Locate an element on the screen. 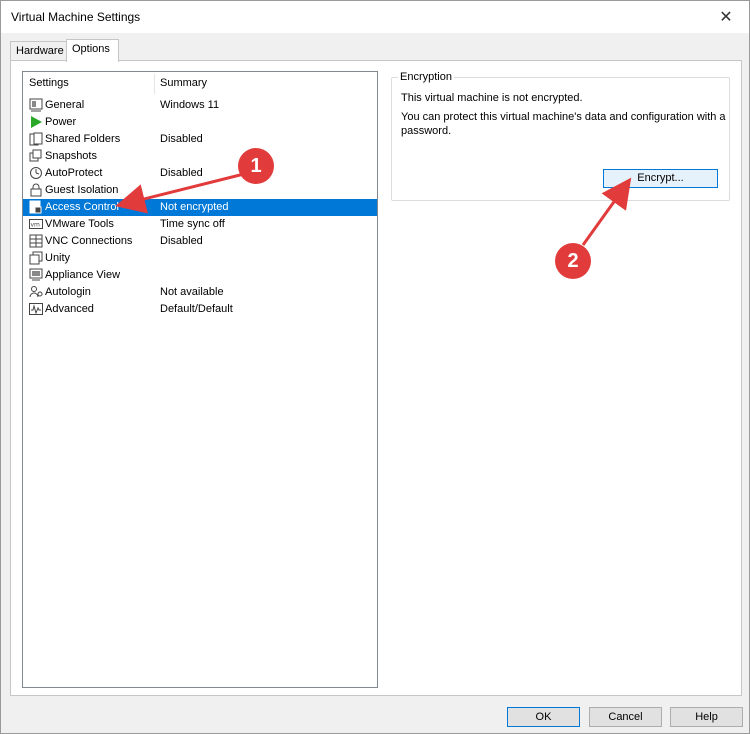 Image resolution: width=750 pixels, height=734 pixels. power-icon is located at coordinates (36, 122).